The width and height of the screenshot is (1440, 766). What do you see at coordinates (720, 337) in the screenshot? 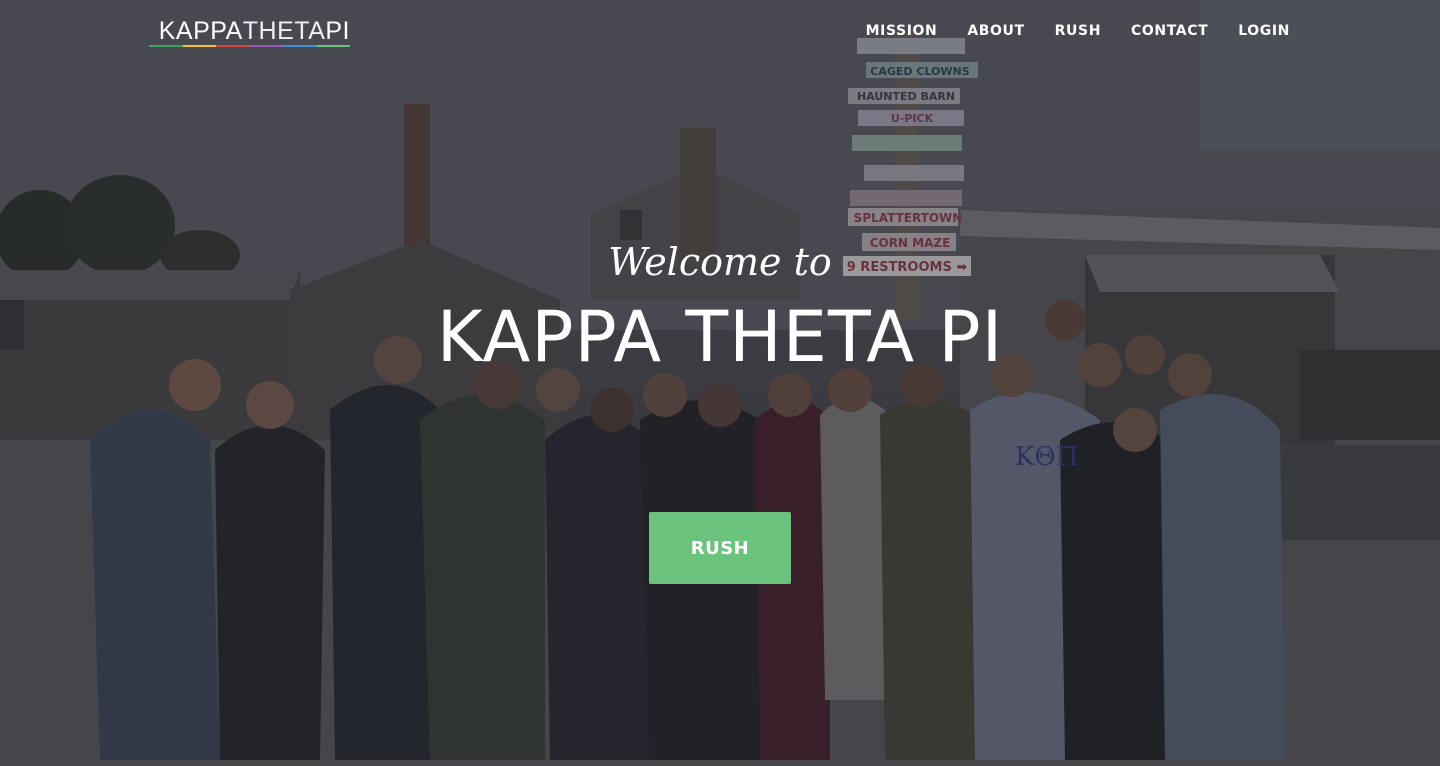
I see `hero-title: KAPPA THETA PI` at bounding box center [720, 337].